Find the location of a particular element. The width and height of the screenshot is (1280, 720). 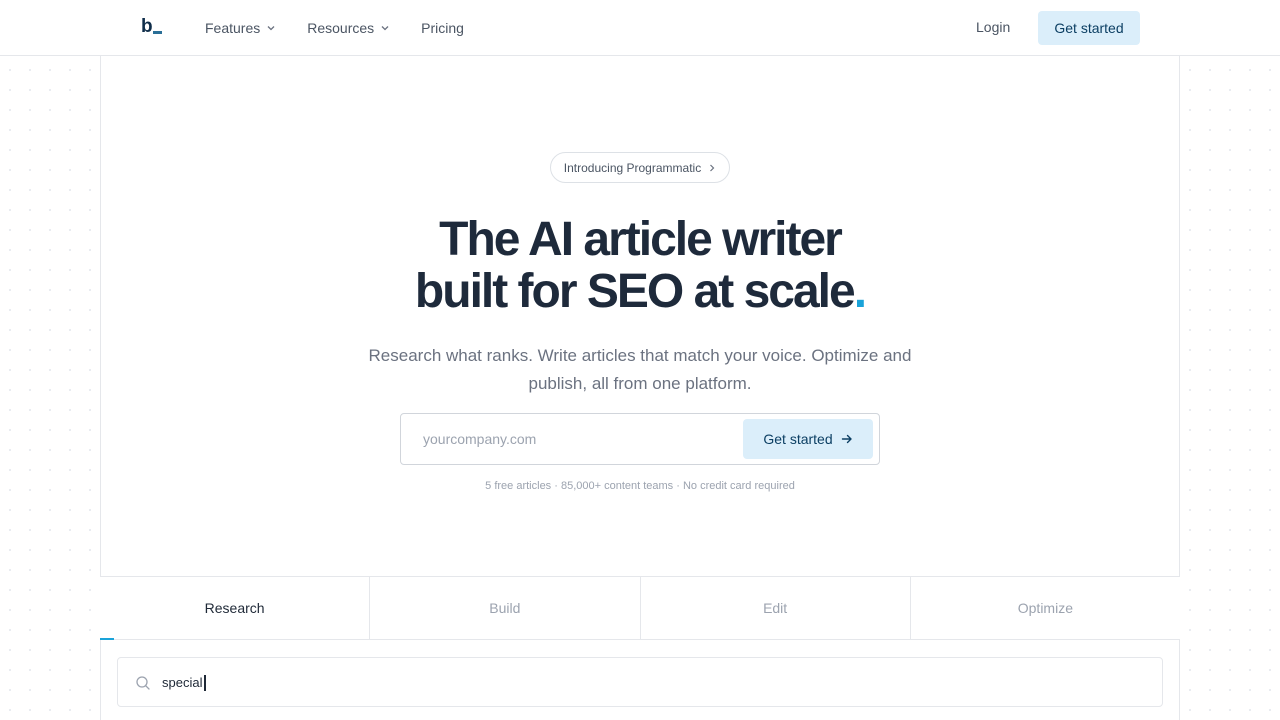

nav-resources: Resources is located at coordinates (348, 28).